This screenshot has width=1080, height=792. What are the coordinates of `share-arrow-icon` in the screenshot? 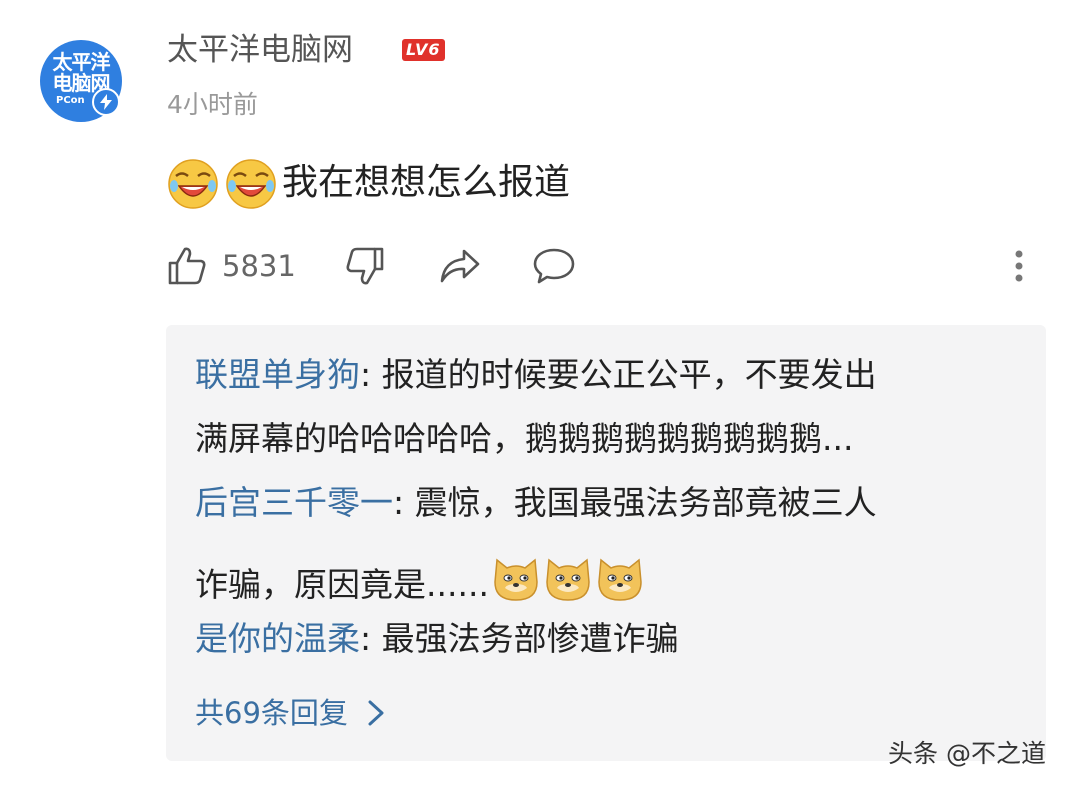 It's located at (460, 266).